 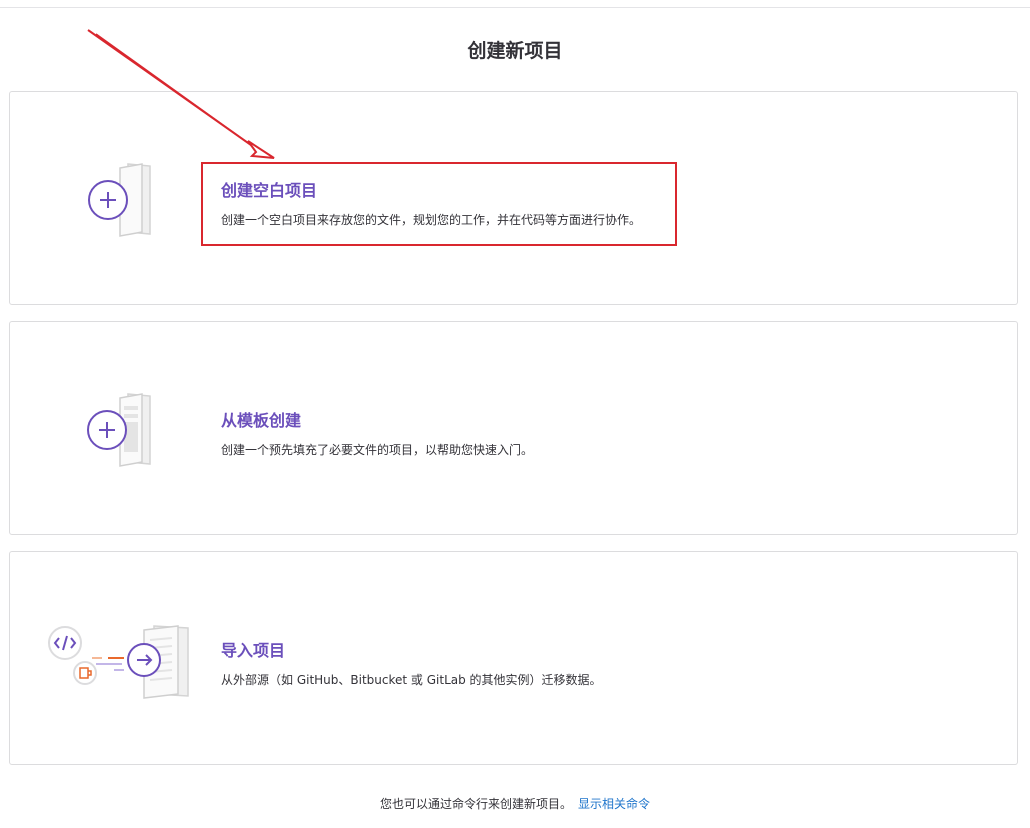 What do you see at coordinates (431, 220) in the screenshot?
I see `card-description: 创建一个空白项目来存放您的文件，规划您的工作，并在代码等方面进行协作。` at bounding box center [431, 220].